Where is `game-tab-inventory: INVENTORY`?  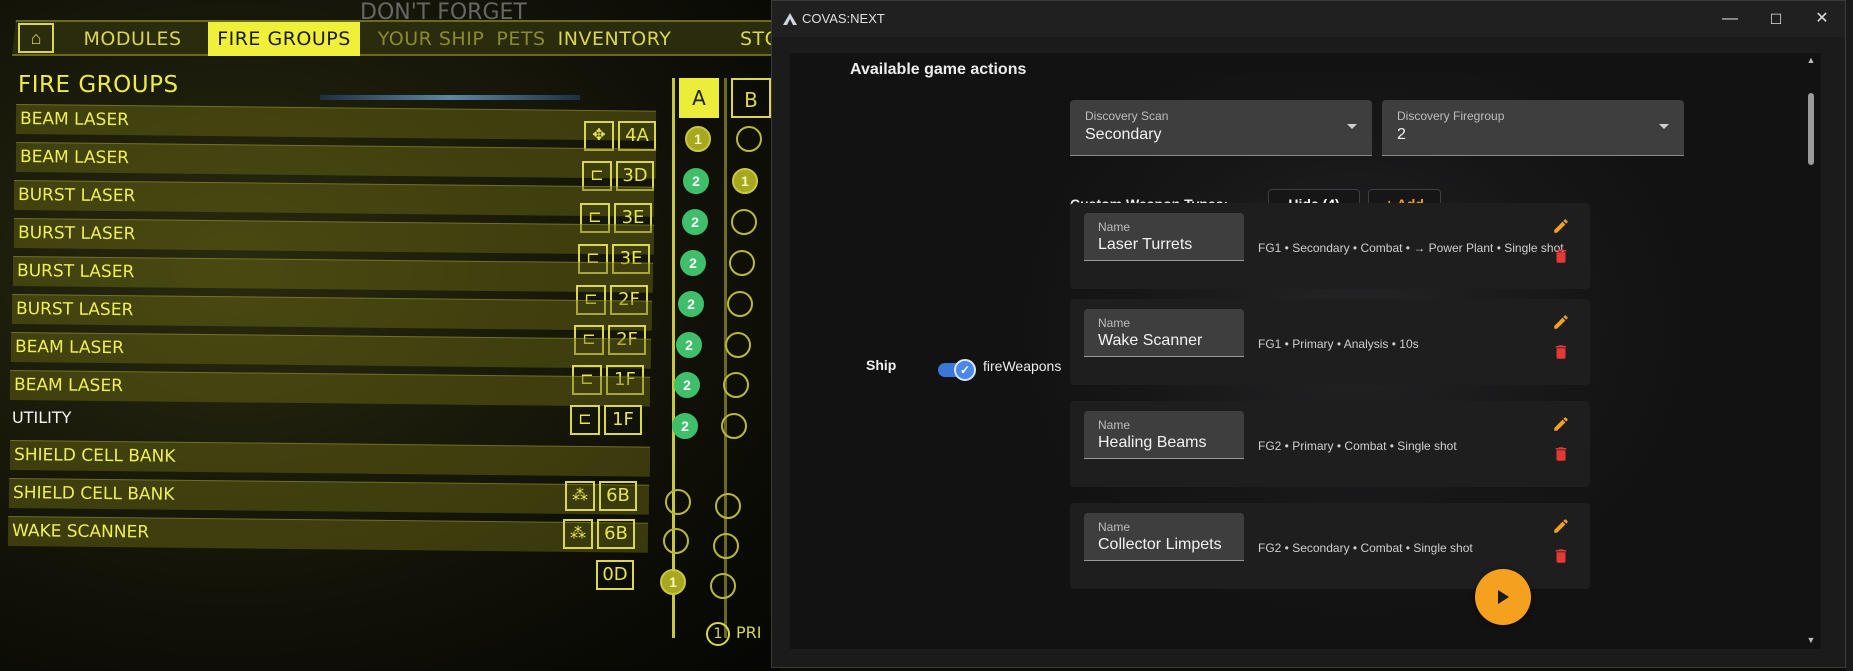 game-tab-inventory: INVENTORY is located at coordinates (614, 39).